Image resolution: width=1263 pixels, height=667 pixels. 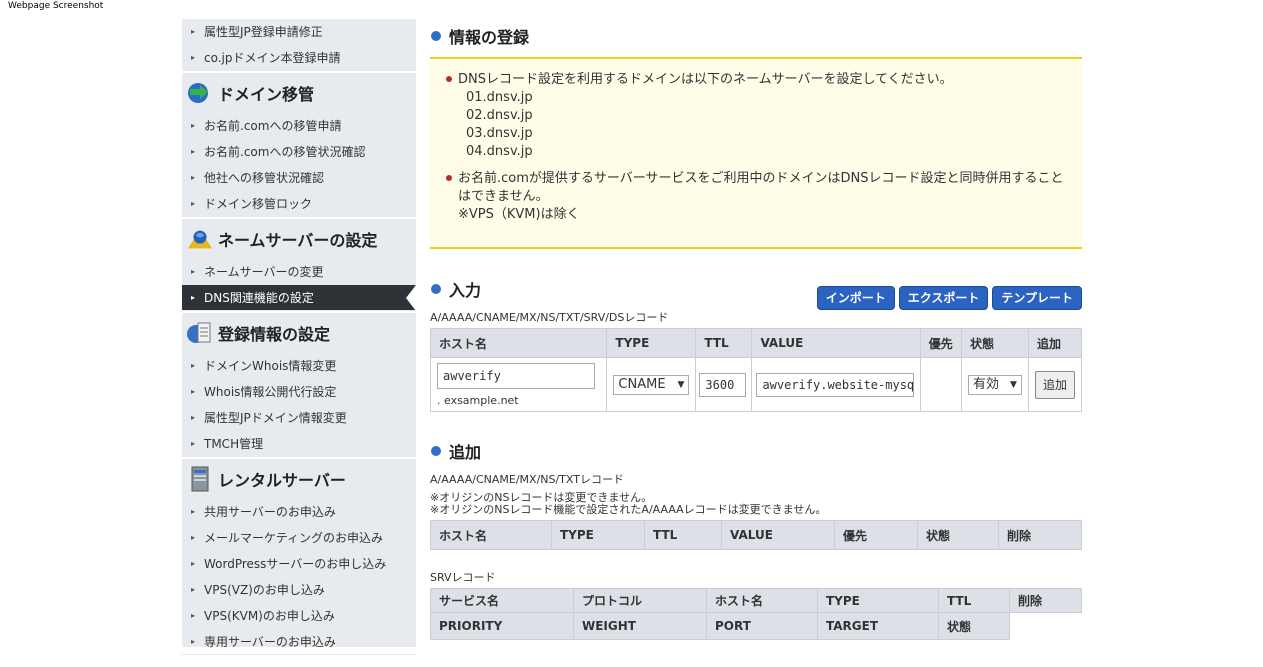 I want to click on sidebar-section-nameserver: ネームサーバーの設定, so click(x=299, y=238).